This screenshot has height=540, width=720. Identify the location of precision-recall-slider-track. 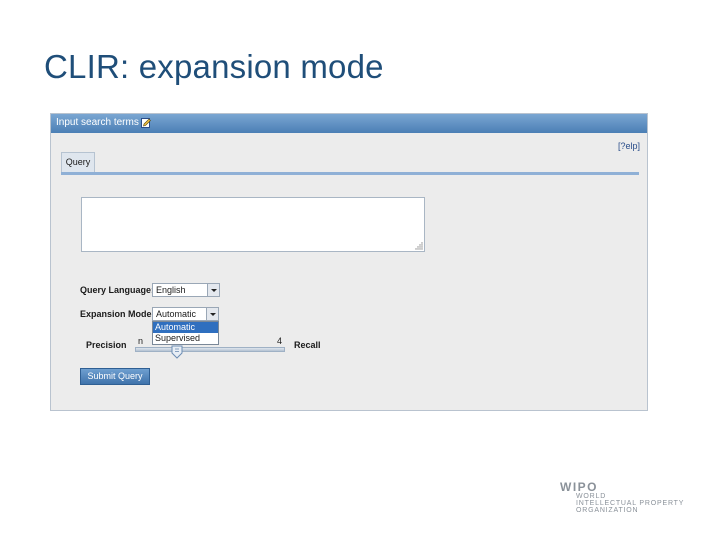
(210, 349).